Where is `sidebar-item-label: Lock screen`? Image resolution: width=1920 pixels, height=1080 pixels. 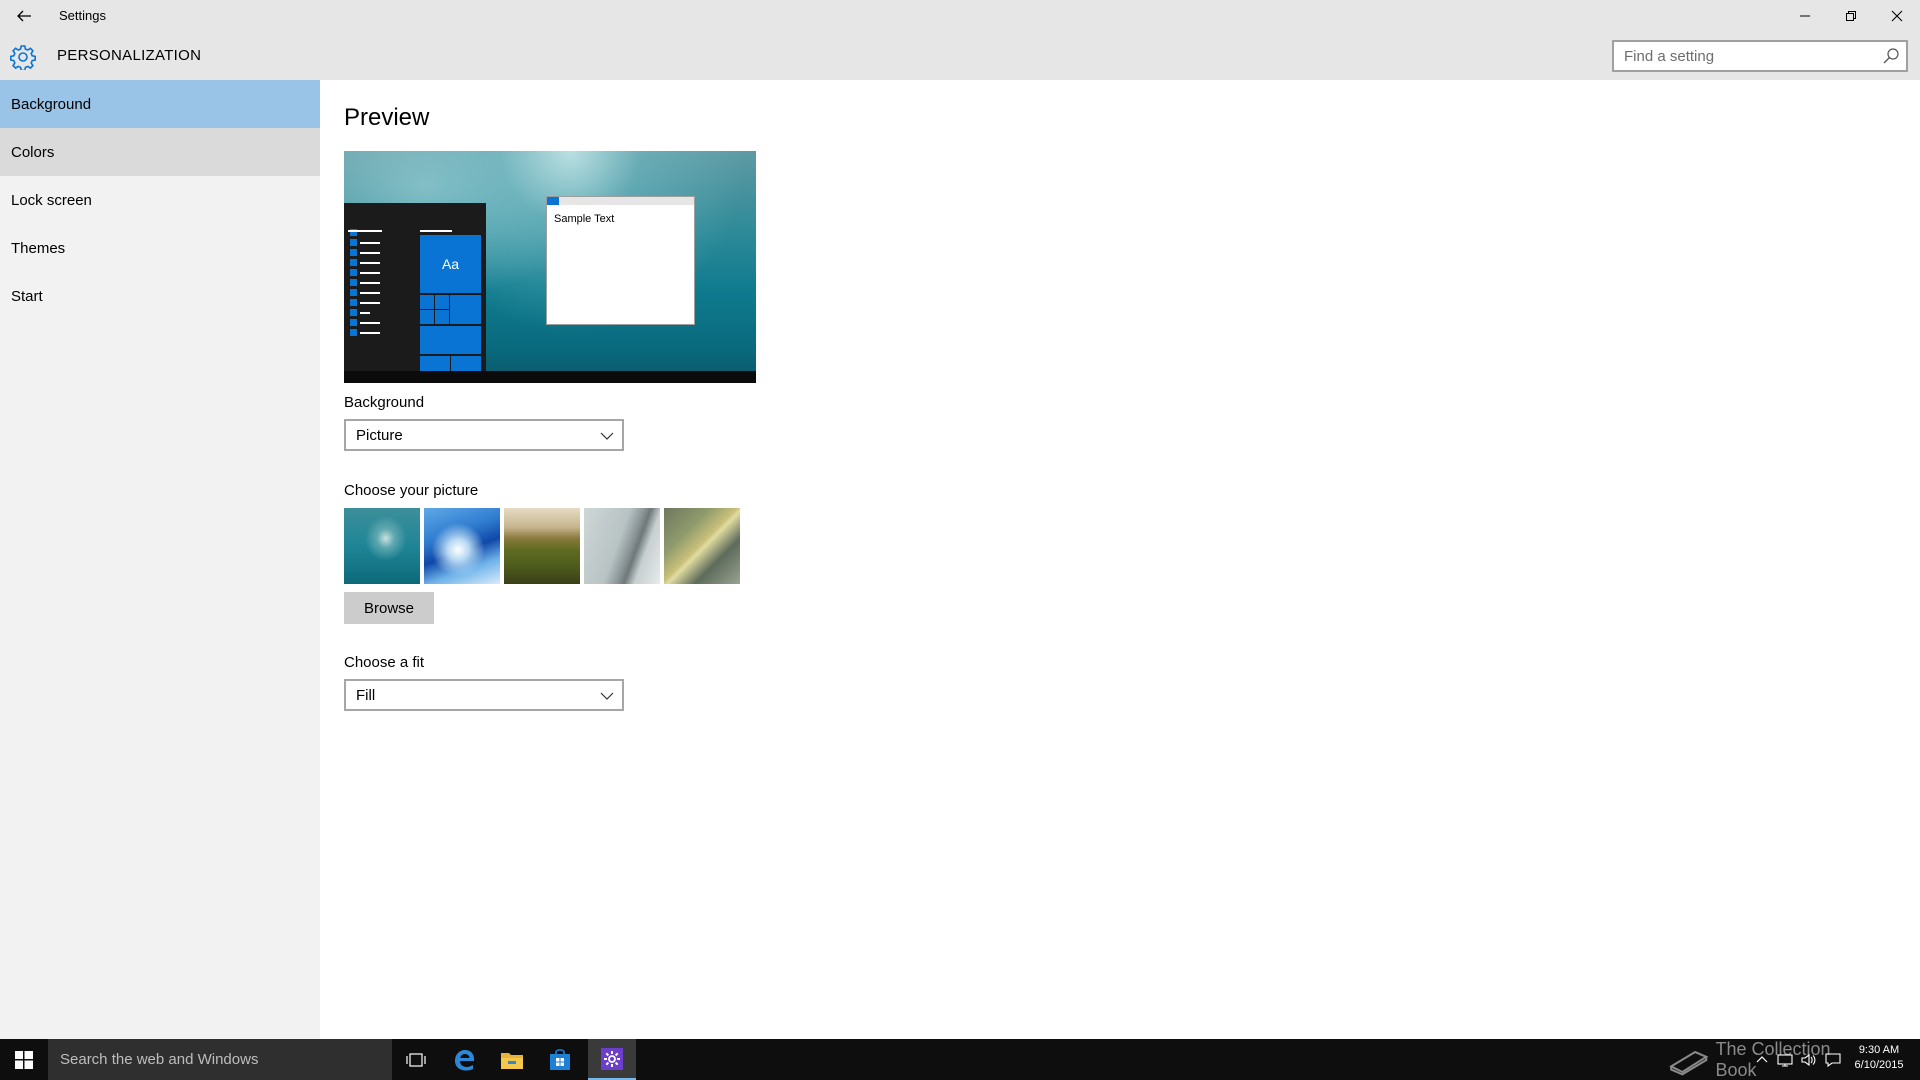 sidebar-item-label: Lock screen is located at coordinates (51, 200).